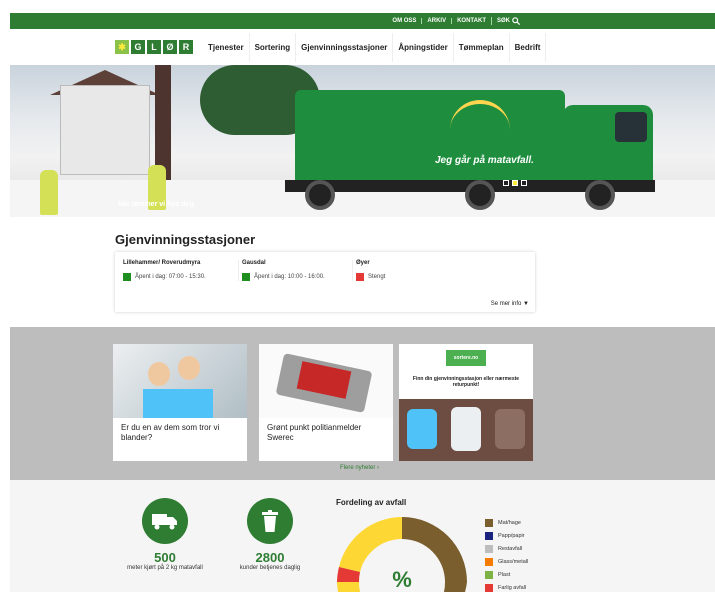  I want to click on more-news-label: Flere nyheter, so click(358, 468).